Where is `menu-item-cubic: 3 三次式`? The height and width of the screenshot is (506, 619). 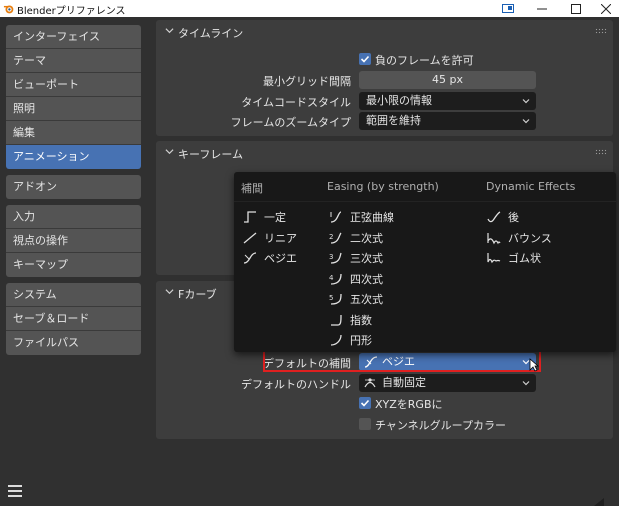
menu-item-cubic: 3 三次式 is located at coordinates (355, 258).